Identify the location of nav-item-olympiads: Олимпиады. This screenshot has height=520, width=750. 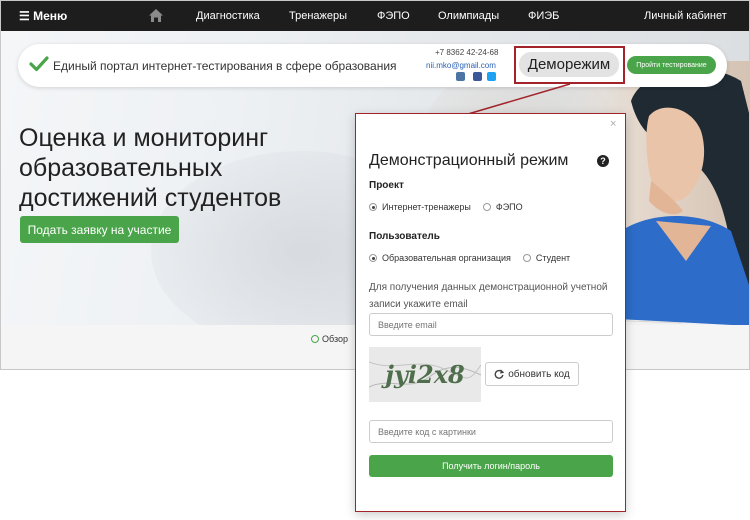
(468, 16).